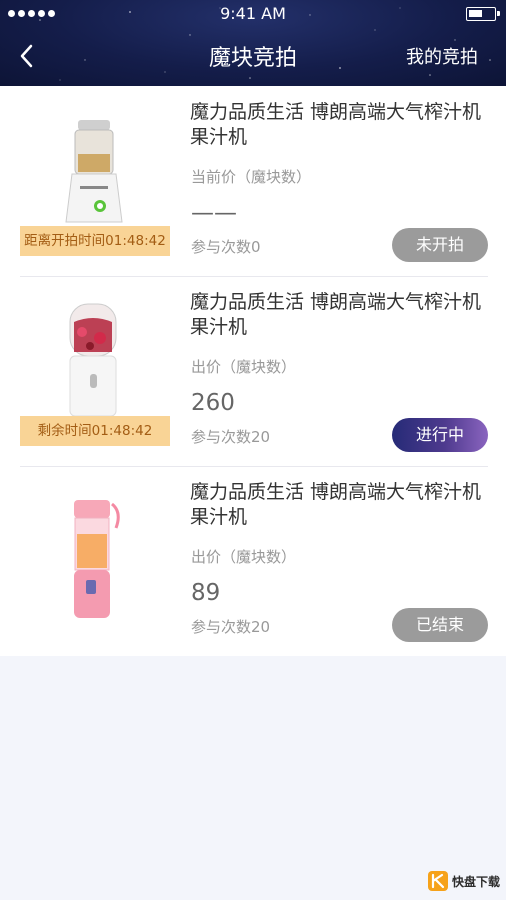  What do you see at coordinates (95, 431) in the screenshot?
I see `countdown-timer: 剩余时间01:48:42` at bounding box center [95, 431].